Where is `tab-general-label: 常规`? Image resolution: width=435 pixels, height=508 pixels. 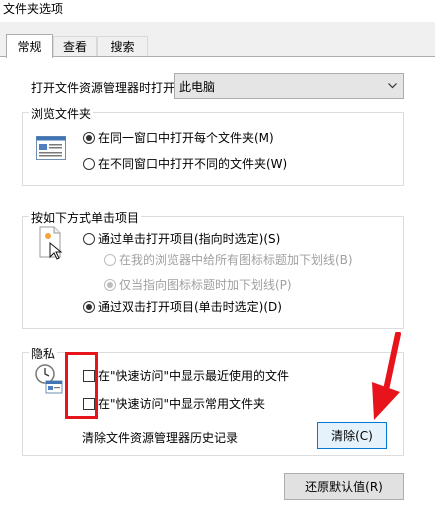 tab-general-label: 常规 is located at coordinates (29, 47).